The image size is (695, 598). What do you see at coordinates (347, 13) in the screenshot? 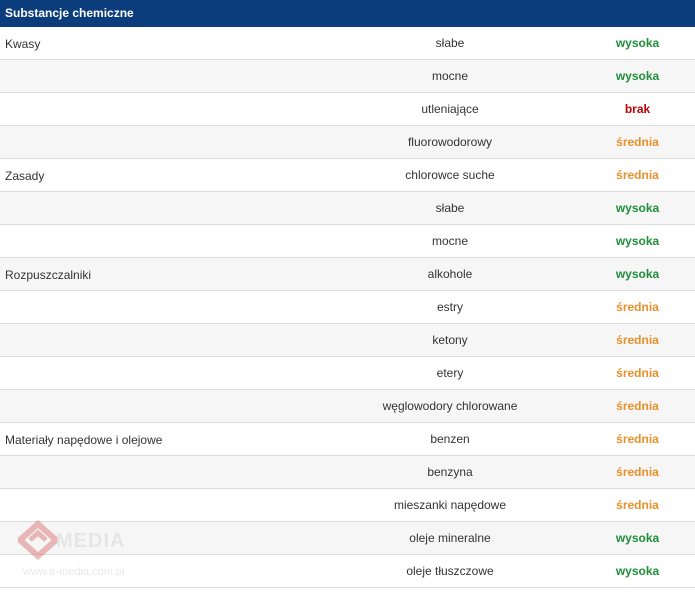
I see `table-header: Substancje chemiczne` at bounding box center [347, 13].